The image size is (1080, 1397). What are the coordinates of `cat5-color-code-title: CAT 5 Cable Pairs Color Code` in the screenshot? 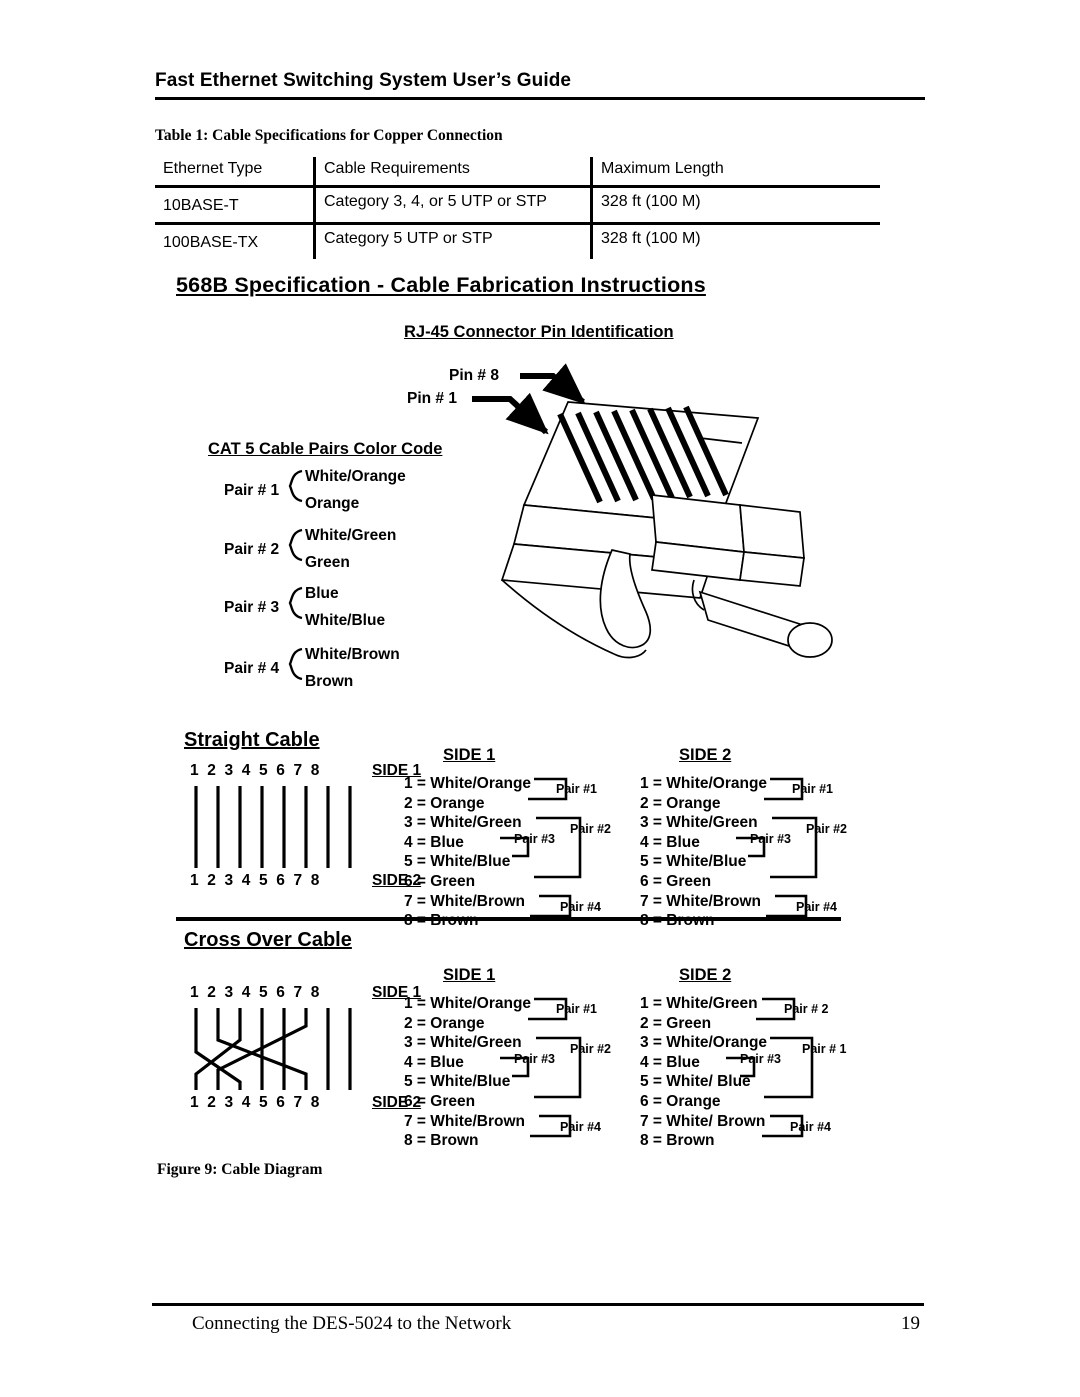 It's located at (325, 449).